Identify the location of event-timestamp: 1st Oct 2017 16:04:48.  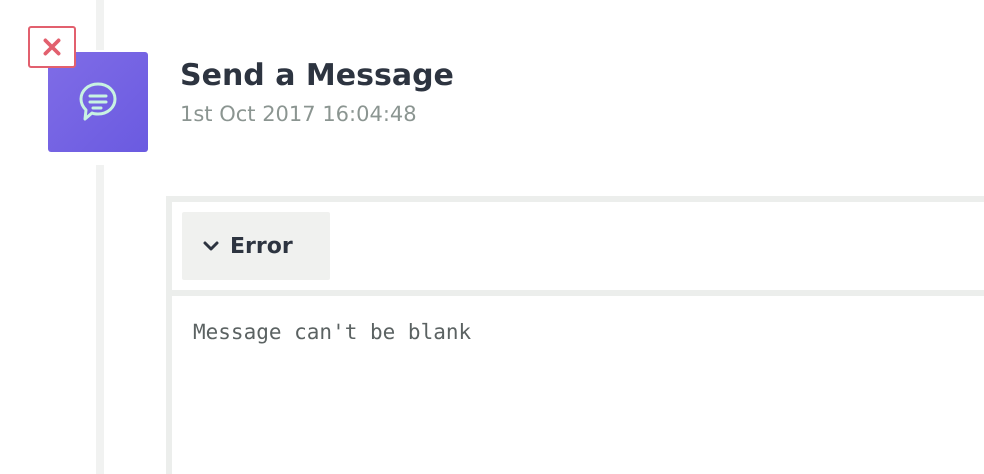
(299, 114).